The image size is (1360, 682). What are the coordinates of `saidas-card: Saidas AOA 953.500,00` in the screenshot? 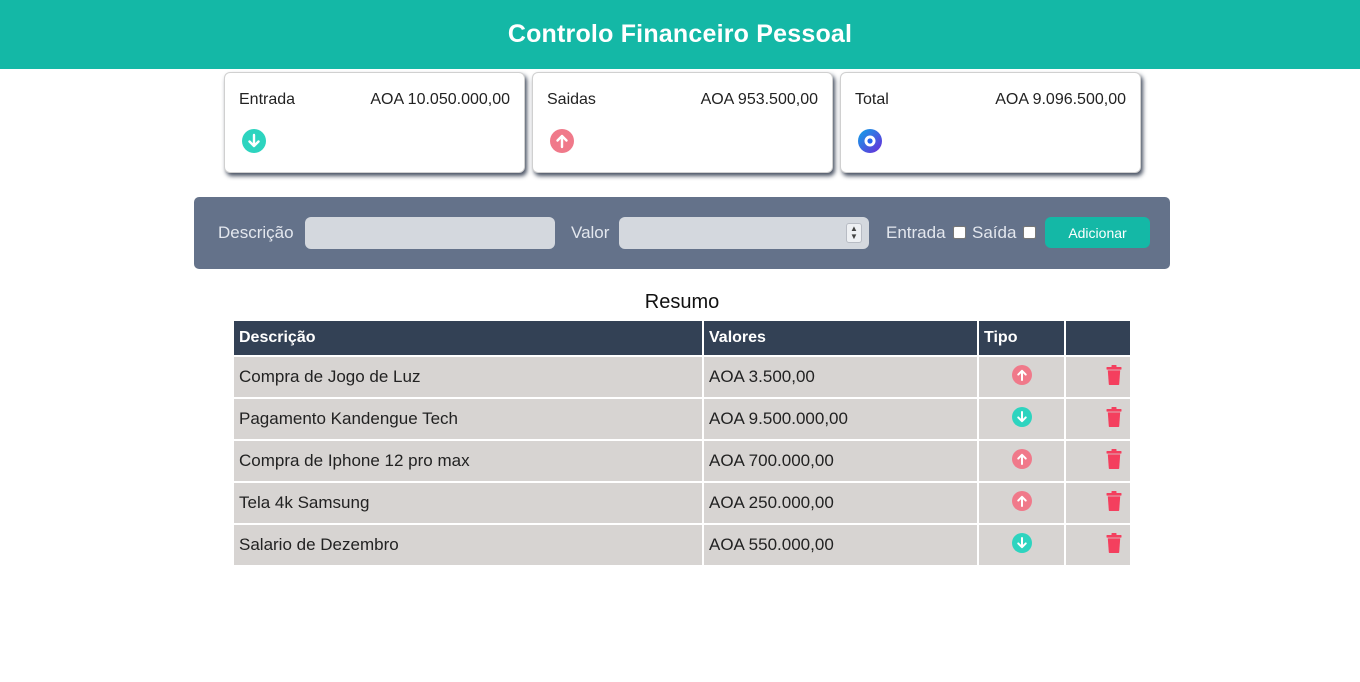 It's located at (682, 122).